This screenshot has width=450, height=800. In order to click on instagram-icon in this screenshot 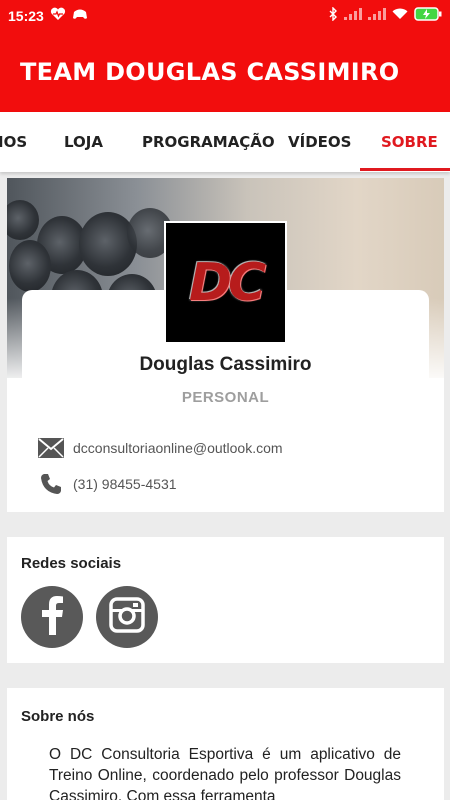, I will do `click(127, 617)`.